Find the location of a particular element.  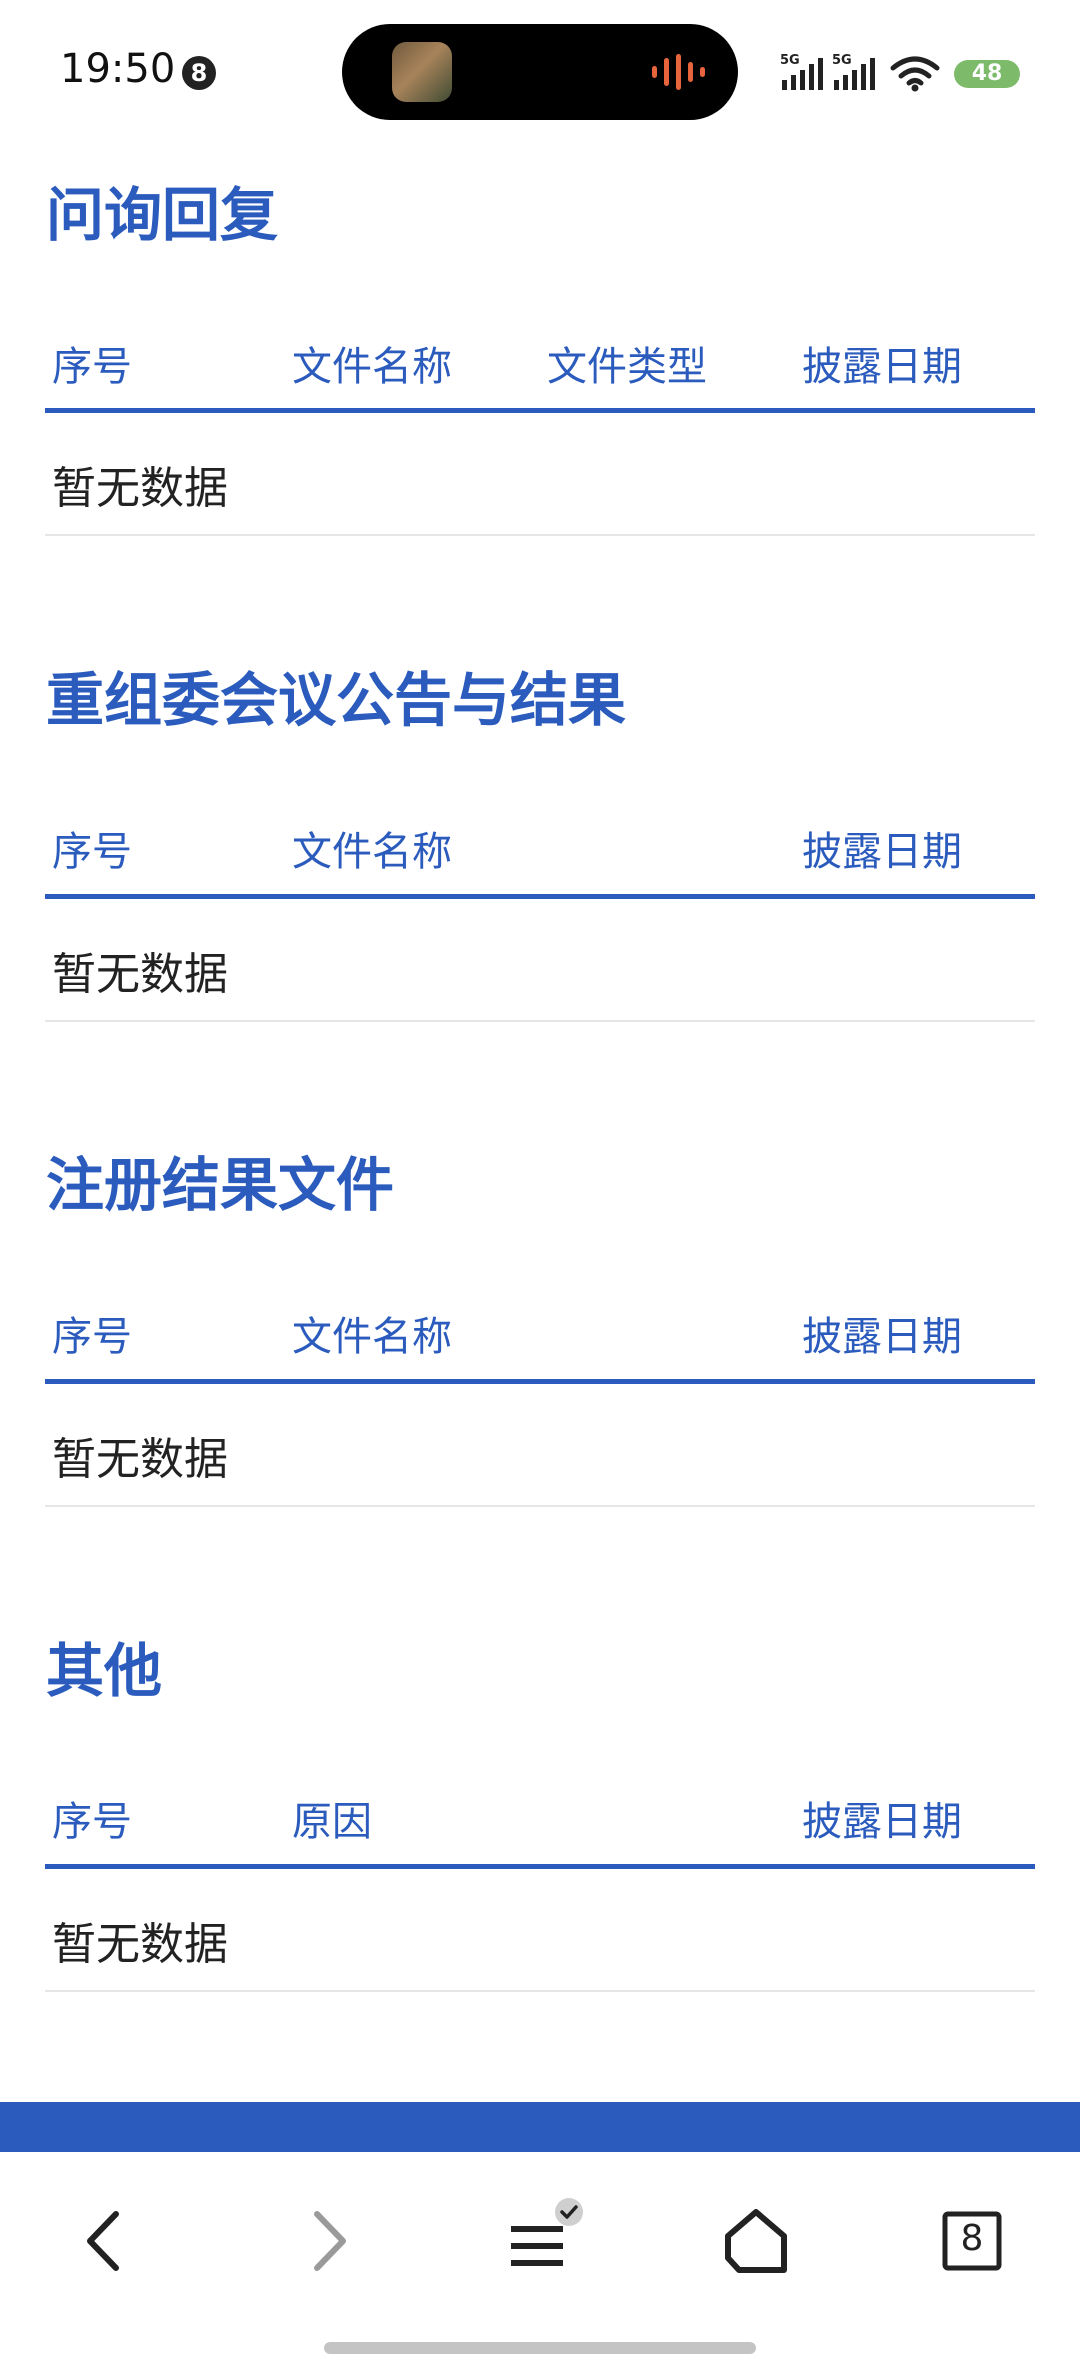

notification-badge: 8 is located at coordinates (199, 73).